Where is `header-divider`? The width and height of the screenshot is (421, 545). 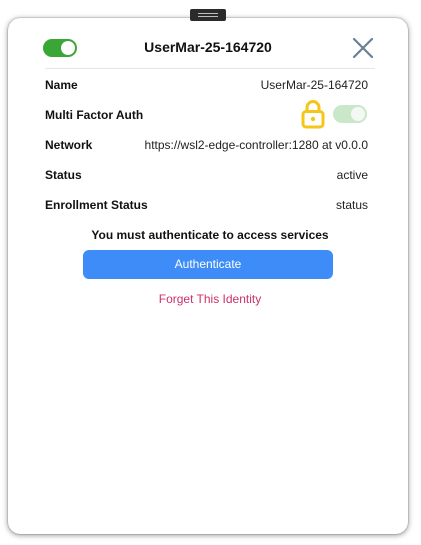 header-divider is located at coordinates (210, 68).